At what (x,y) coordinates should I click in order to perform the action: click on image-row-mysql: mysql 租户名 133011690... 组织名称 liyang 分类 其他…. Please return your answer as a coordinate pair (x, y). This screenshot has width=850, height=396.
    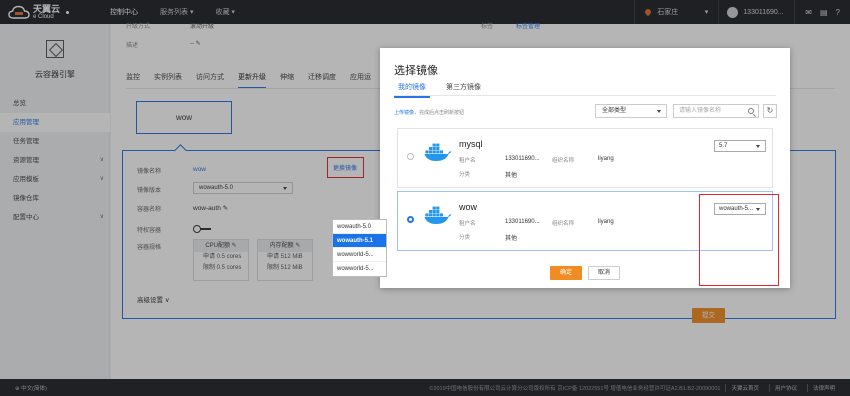
    Looking at the image, I should click on (585, 158).